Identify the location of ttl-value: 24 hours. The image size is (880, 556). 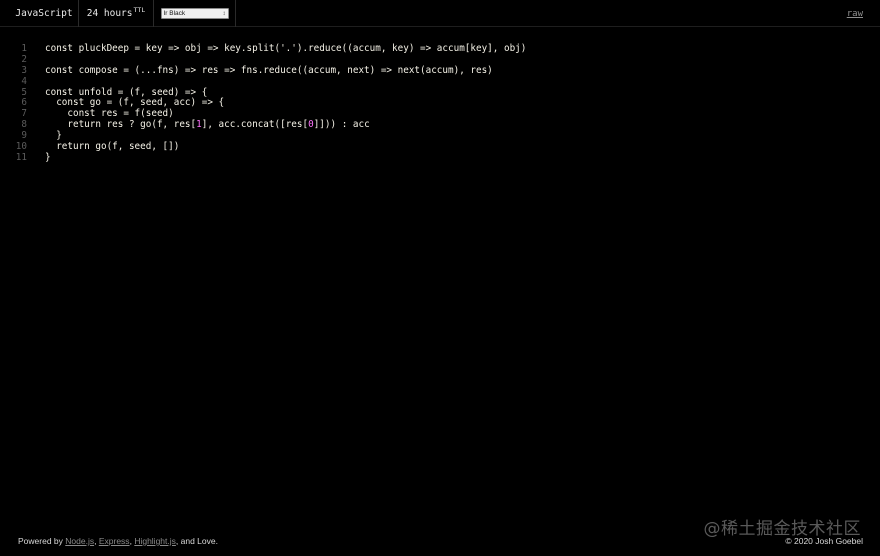
(109, 13).